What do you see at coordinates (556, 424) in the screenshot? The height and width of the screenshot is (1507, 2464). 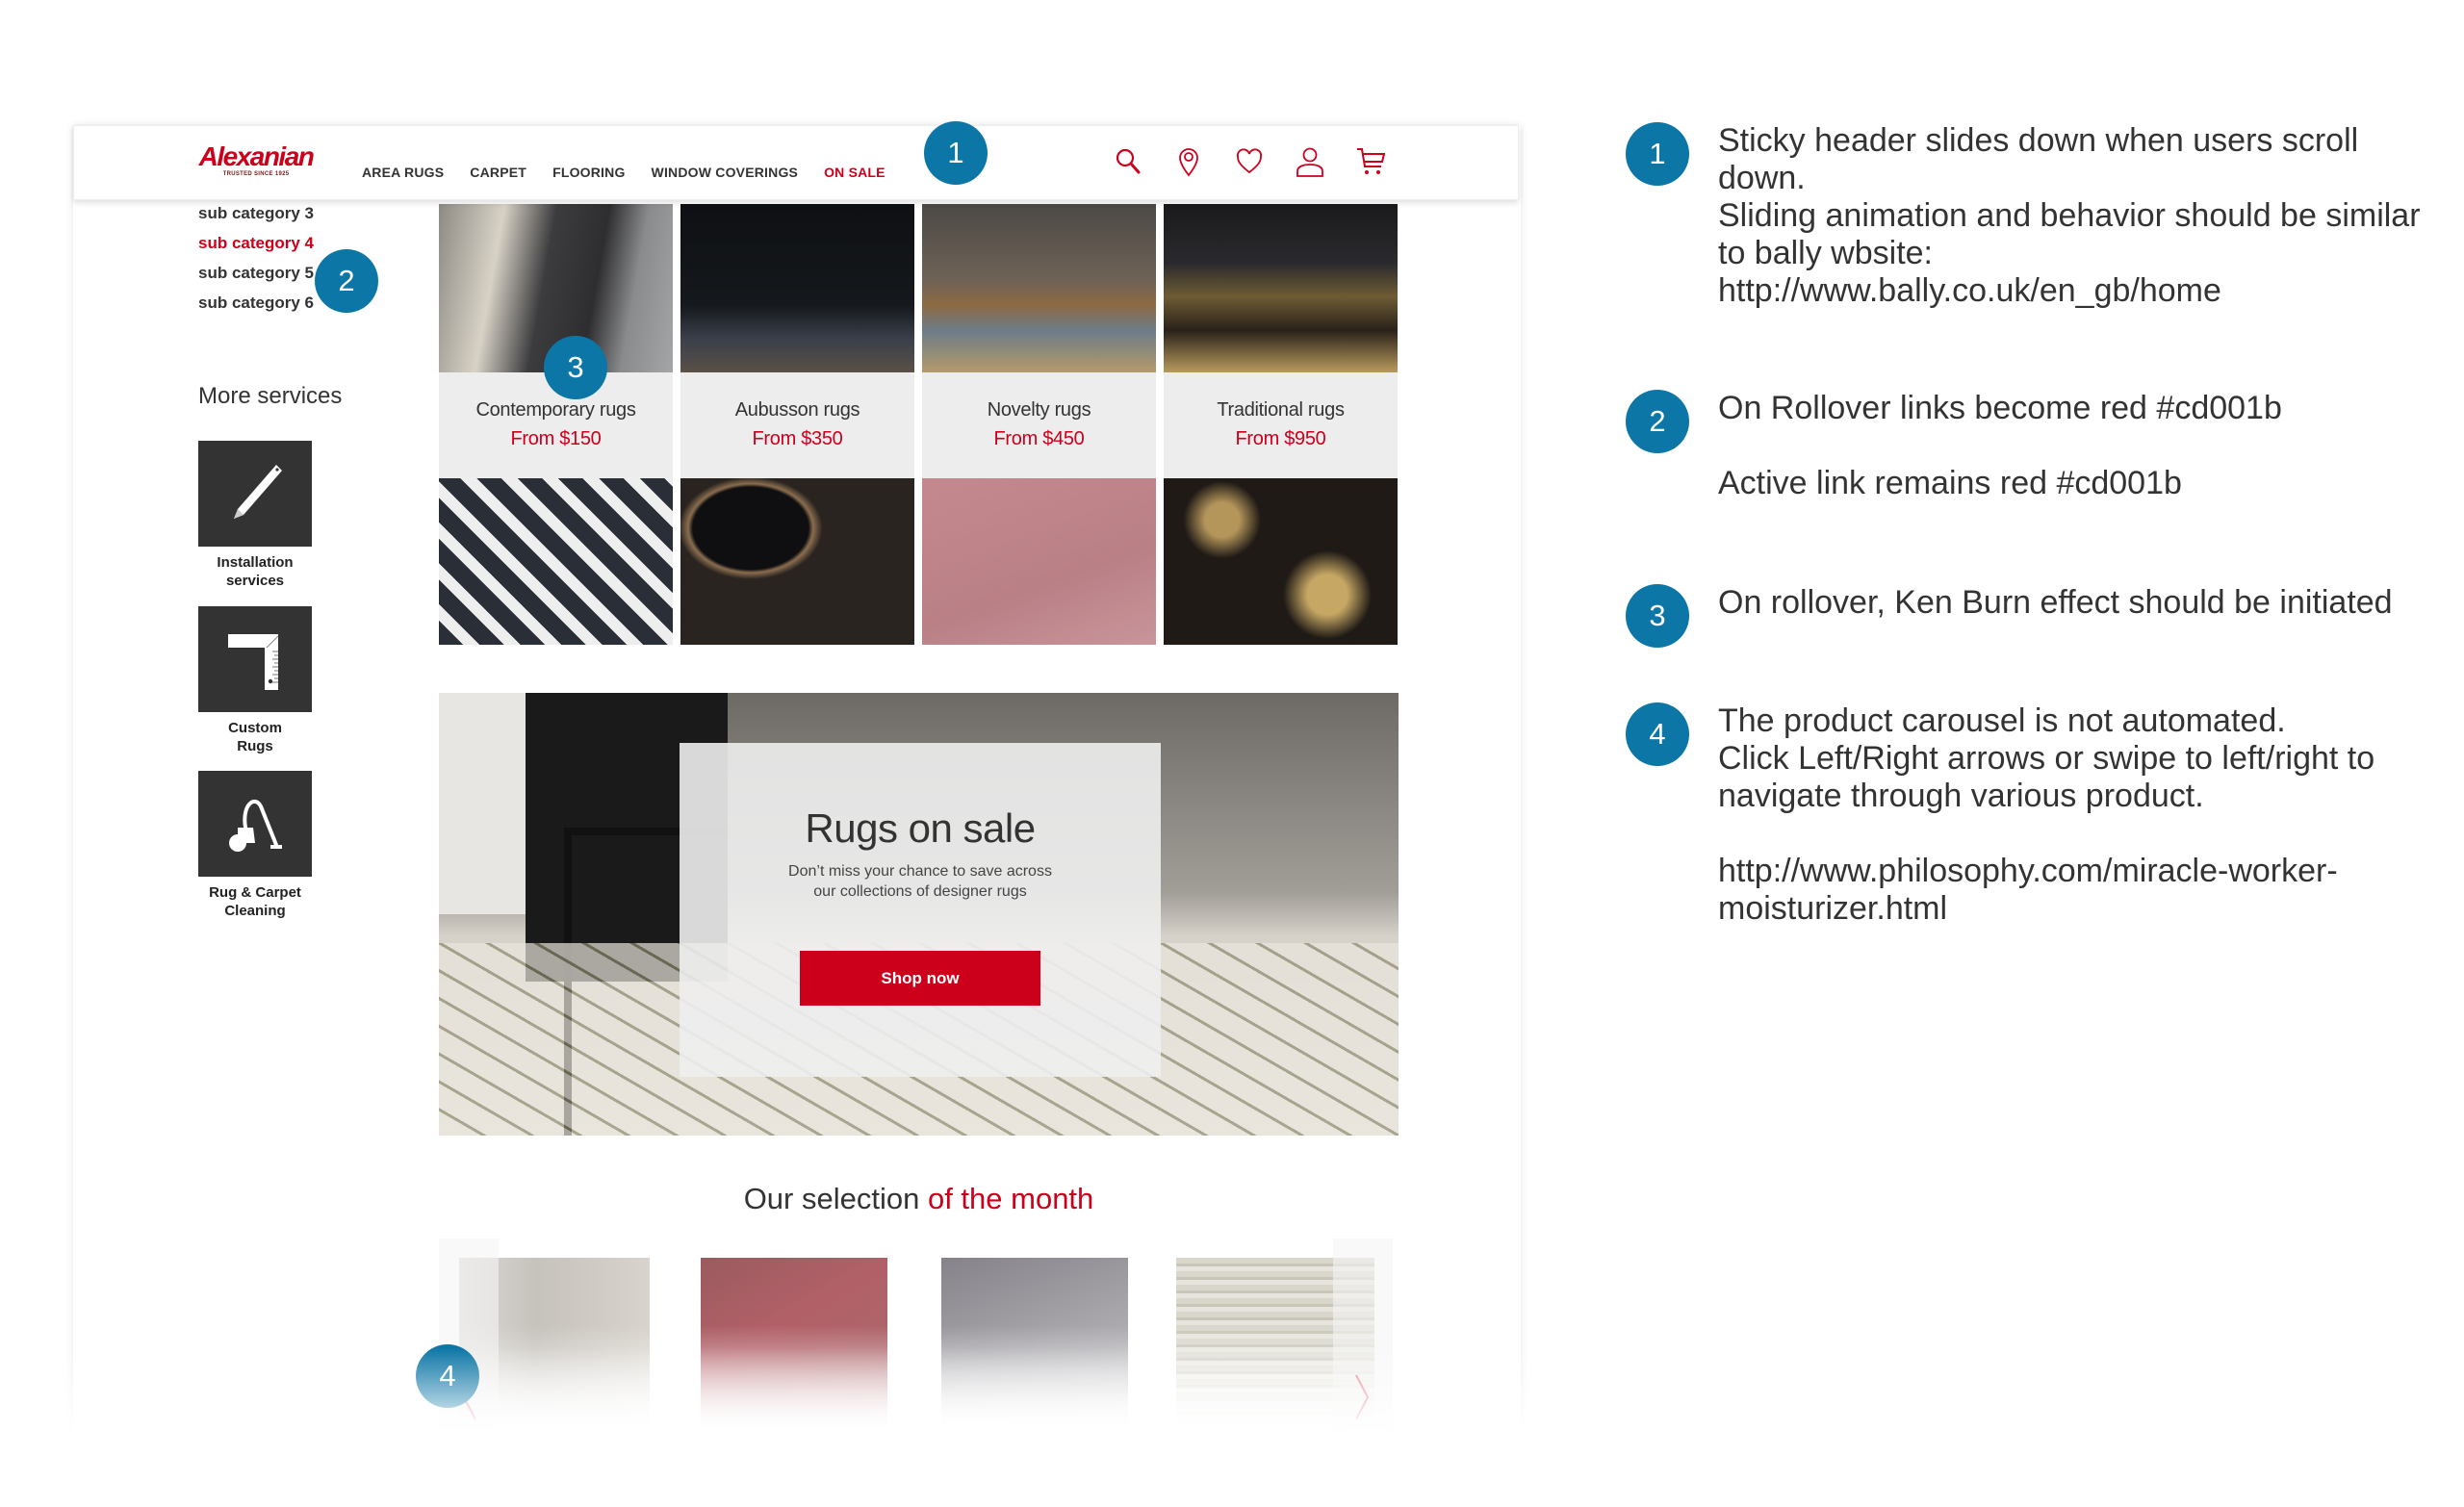 I see `category-tile-contemporary: Contemporary rugs From $150` at bounding box center [556, 424].